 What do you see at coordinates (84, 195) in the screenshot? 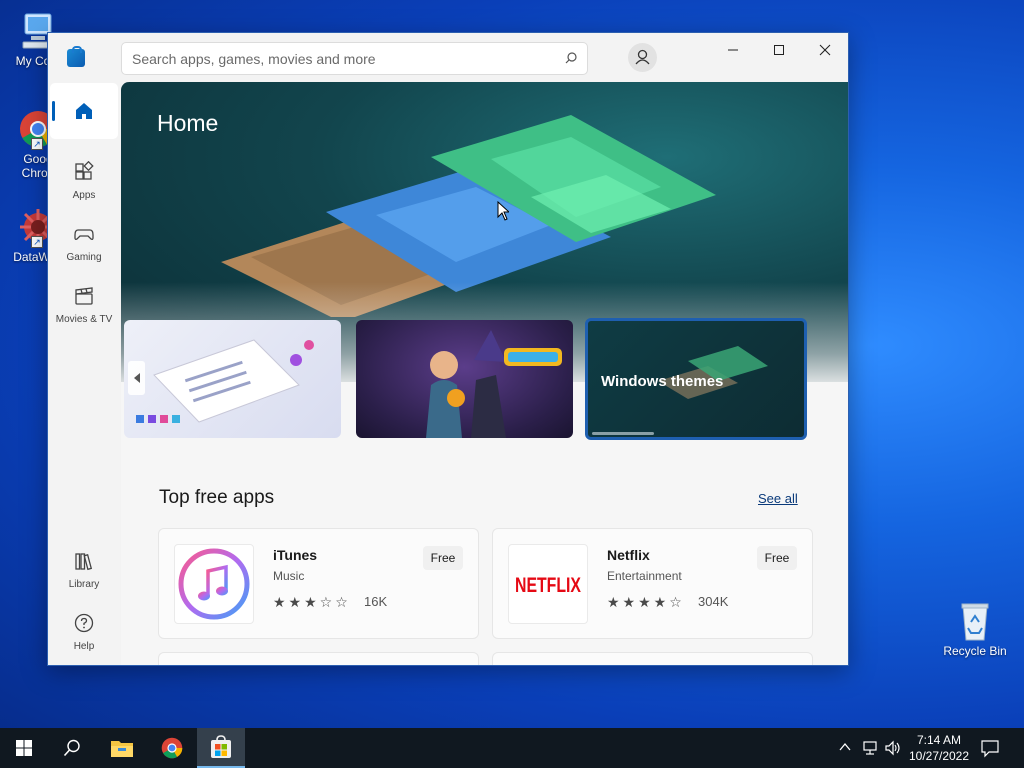
I see `sidebar-item-label: Apps` at bounding box center [84, 195].